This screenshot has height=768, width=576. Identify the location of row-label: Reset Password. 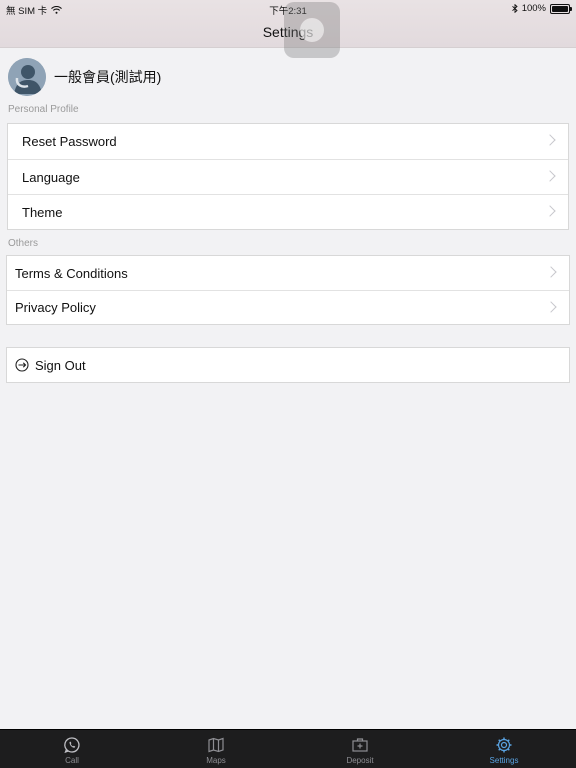
(69, 141).